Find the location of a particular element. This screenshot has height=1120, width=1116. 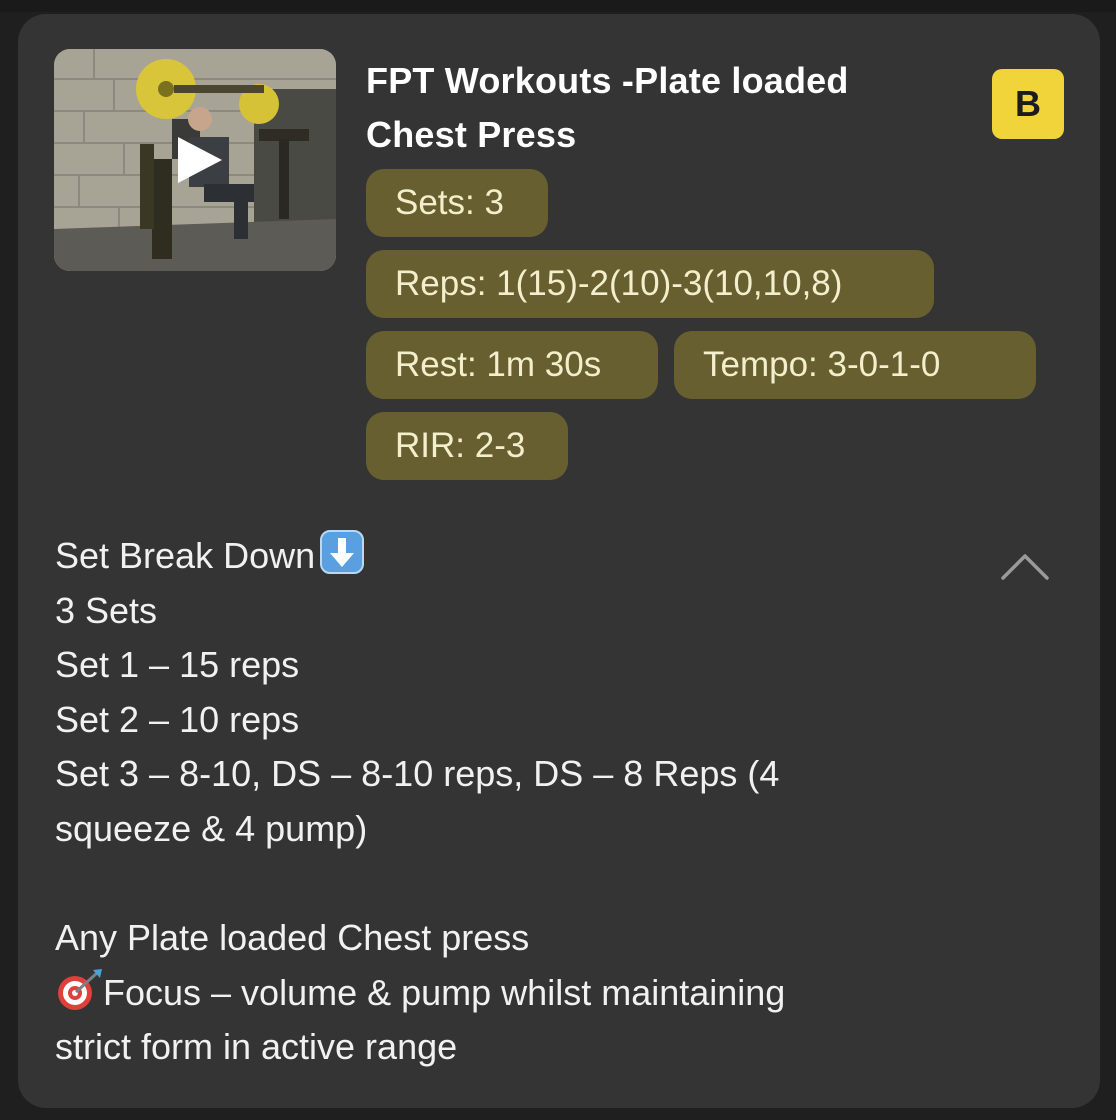

description-heading: Set Break Down is located at coordinates (185, 555).